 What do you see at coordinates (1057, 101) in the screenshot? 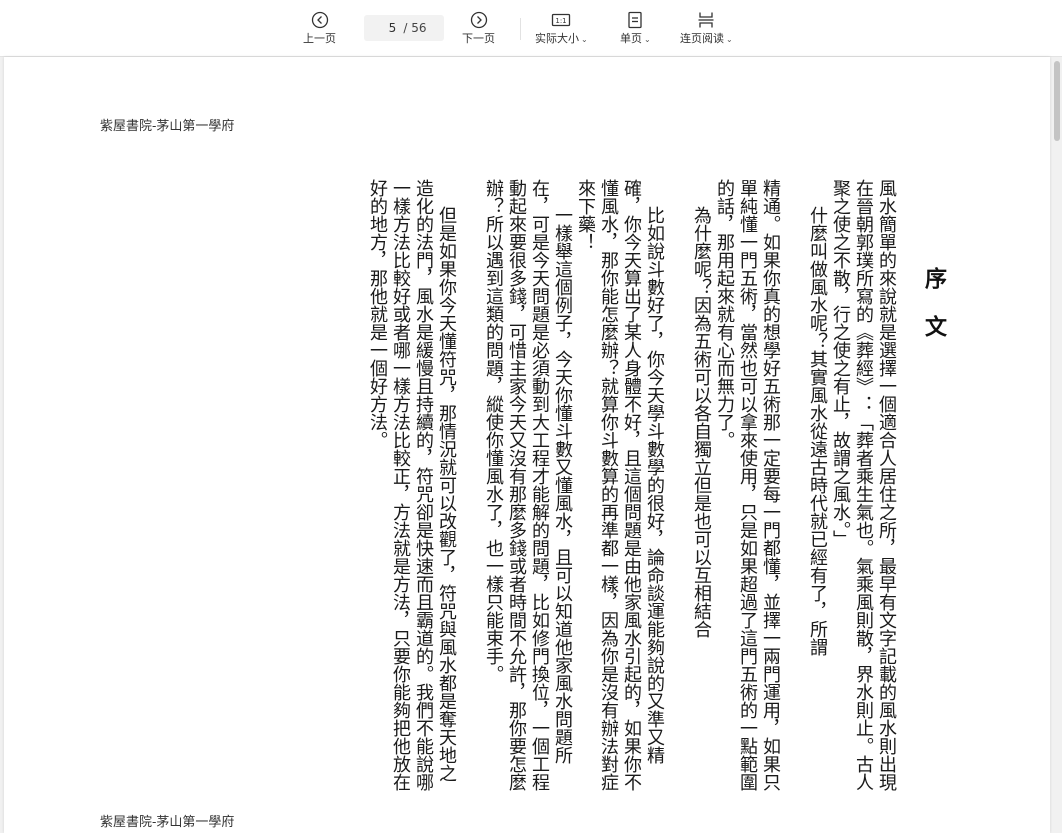
I see `scrollbar-thumb` at bounding box center [1057, 101].